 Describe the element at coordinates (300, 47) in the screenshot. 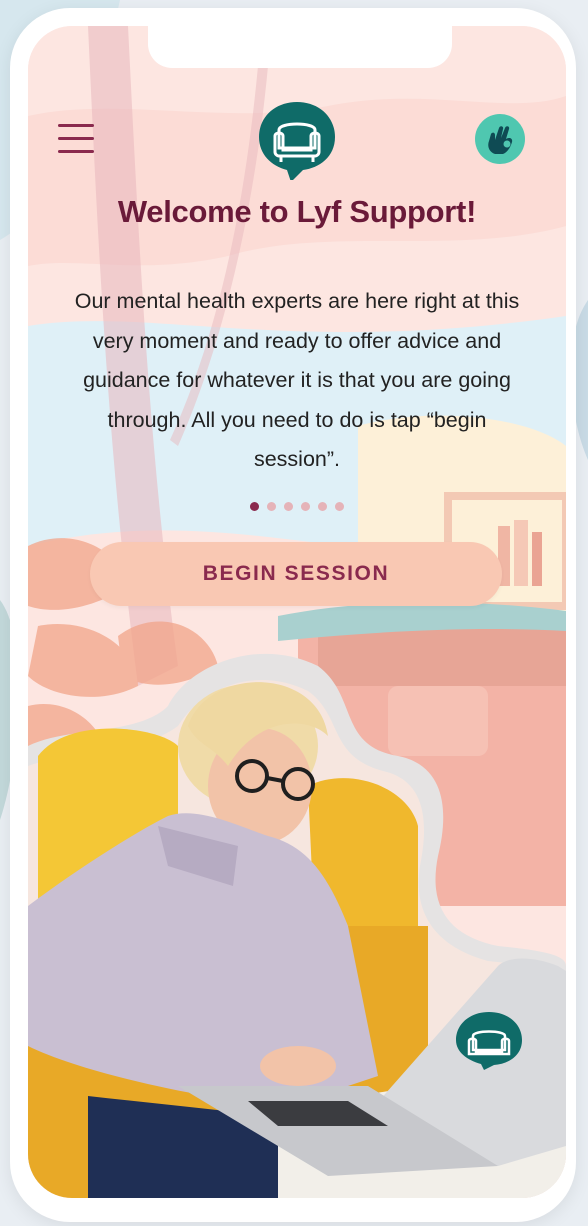

I see `phone-notch` at that location.